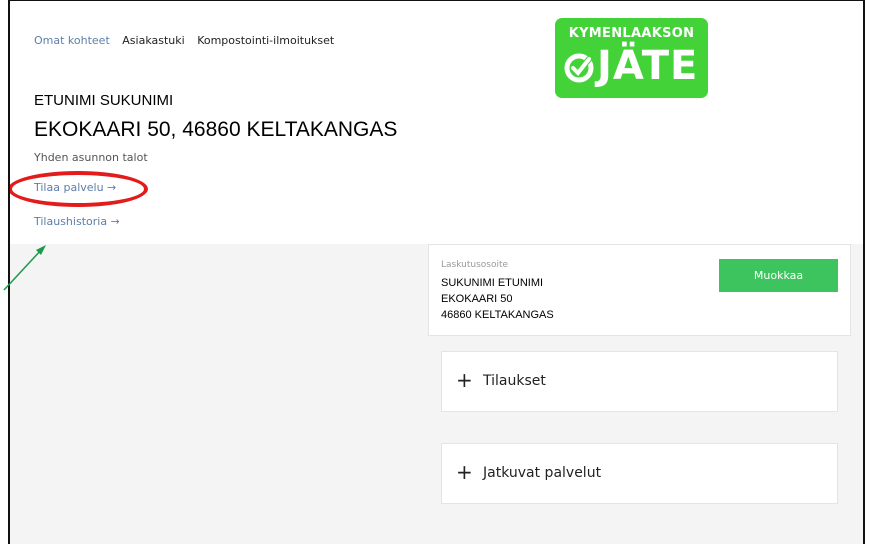  Describe the element at coordinates (639, 381) in the screenshot. I see `orders-panel: + Tilaukset` at that location.